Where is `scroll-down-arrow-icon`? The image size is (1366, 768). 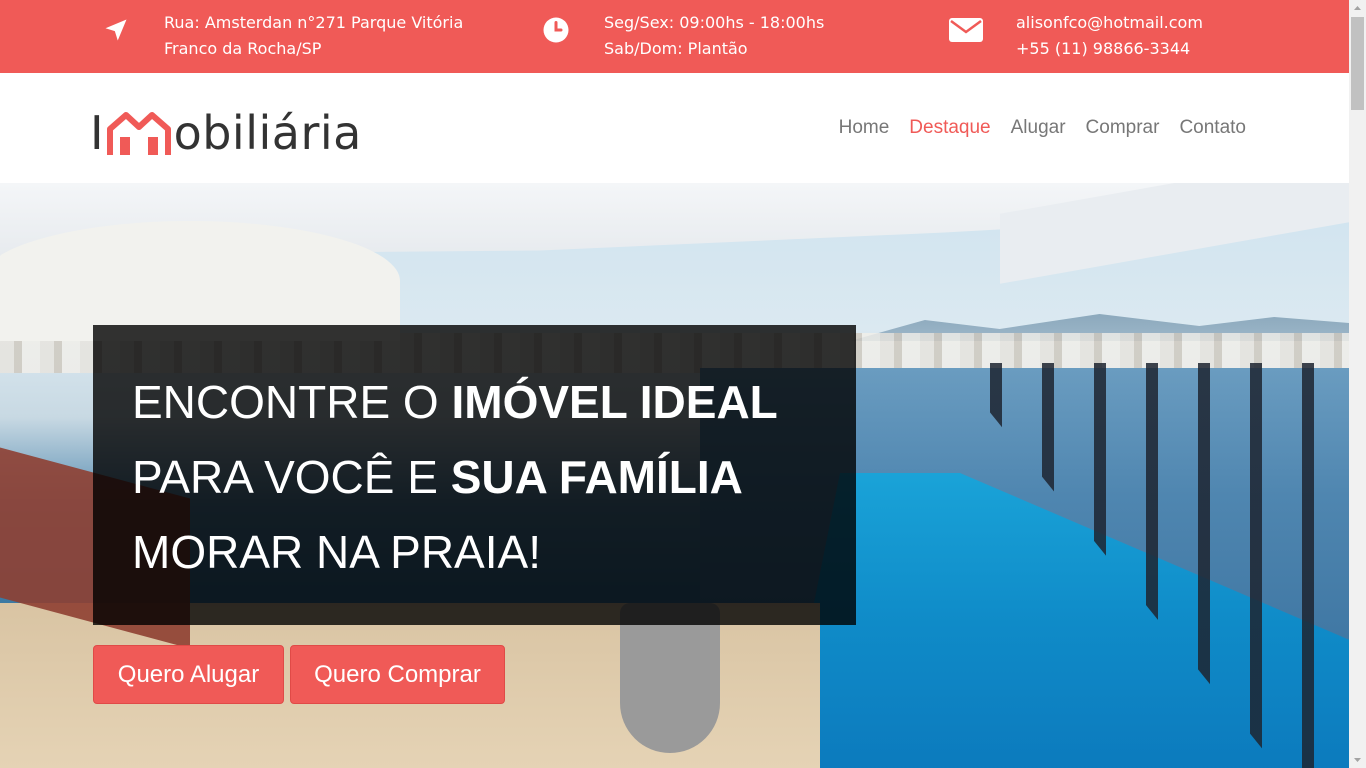
scroll-down-arrow-icon is located at coordinates (1357, 759).